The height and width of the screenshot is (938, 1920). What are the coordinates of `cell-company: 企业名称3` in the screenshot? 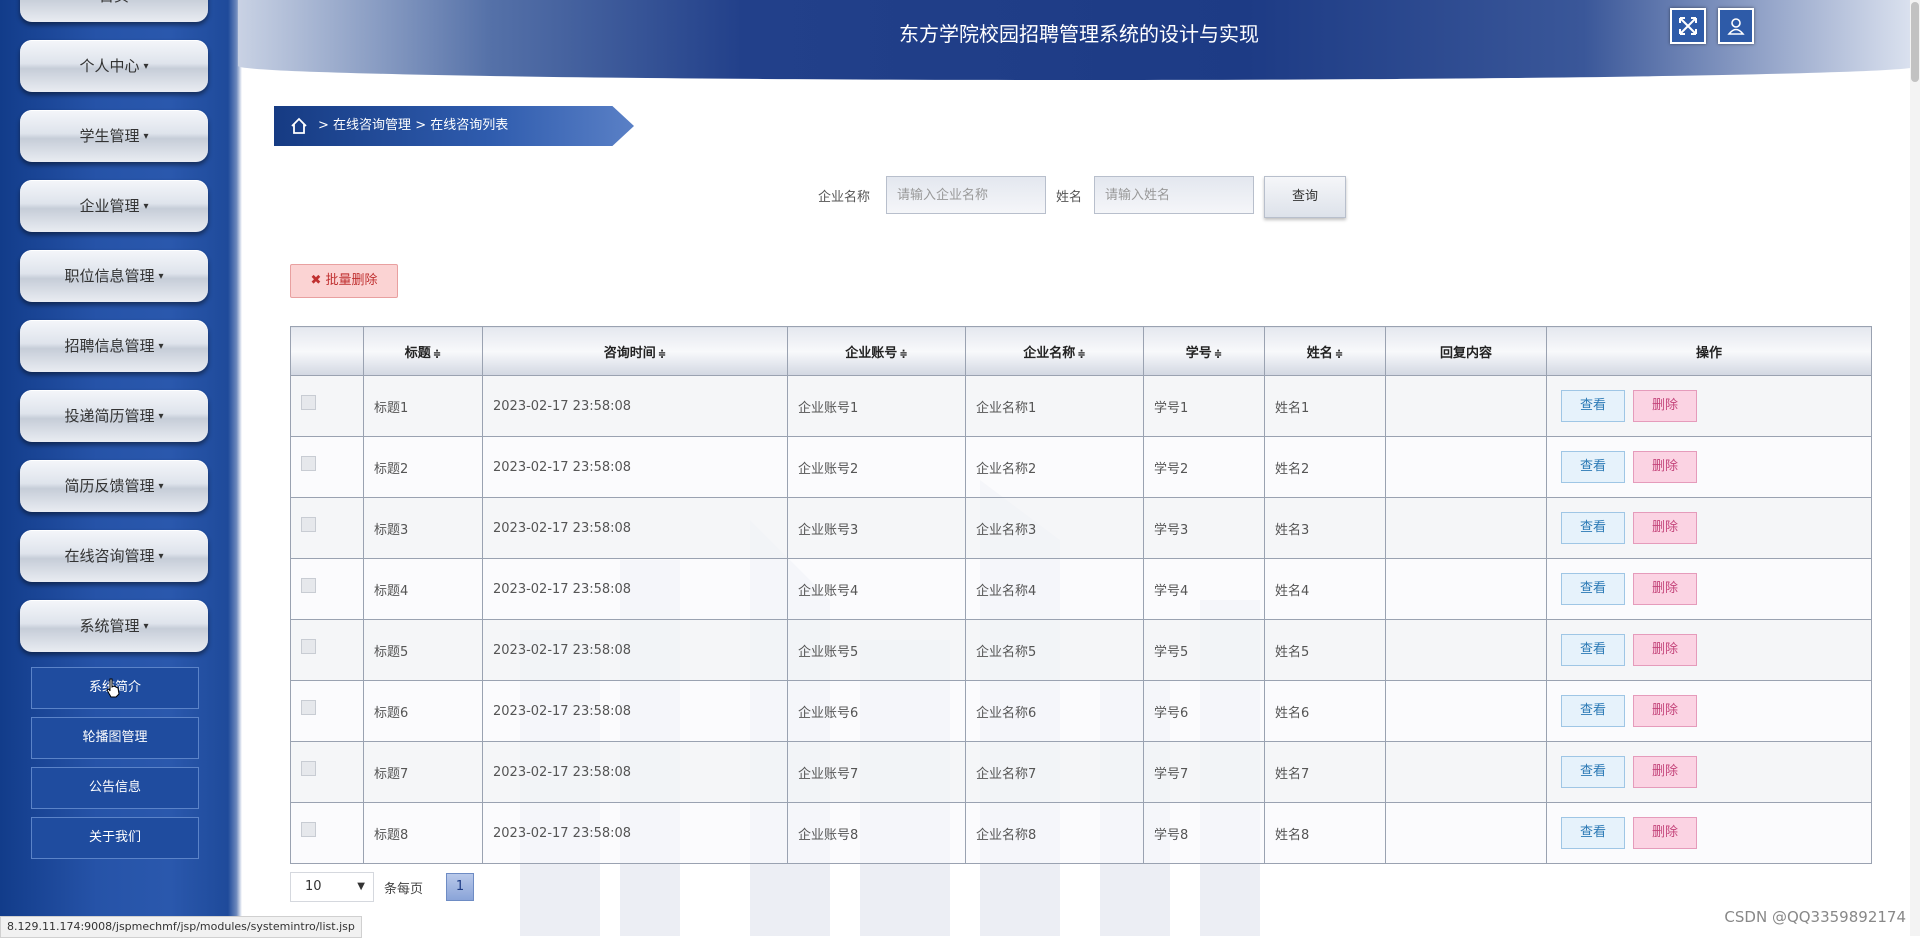 It's located at (1054, 528).